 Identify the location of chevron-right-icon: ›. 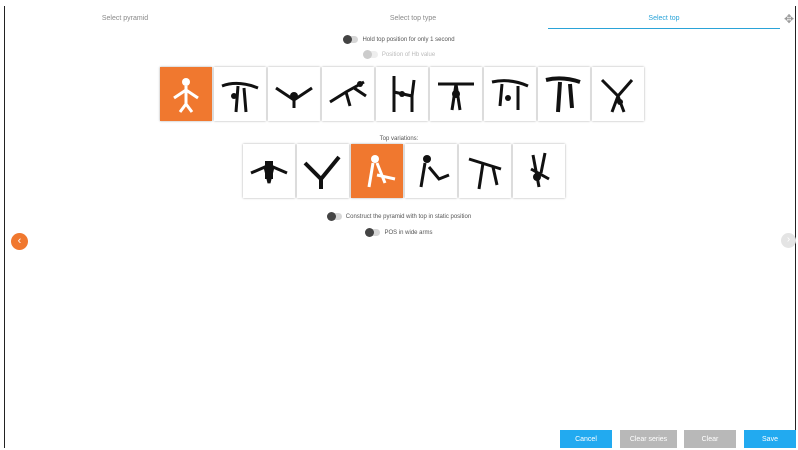
(788, 239).